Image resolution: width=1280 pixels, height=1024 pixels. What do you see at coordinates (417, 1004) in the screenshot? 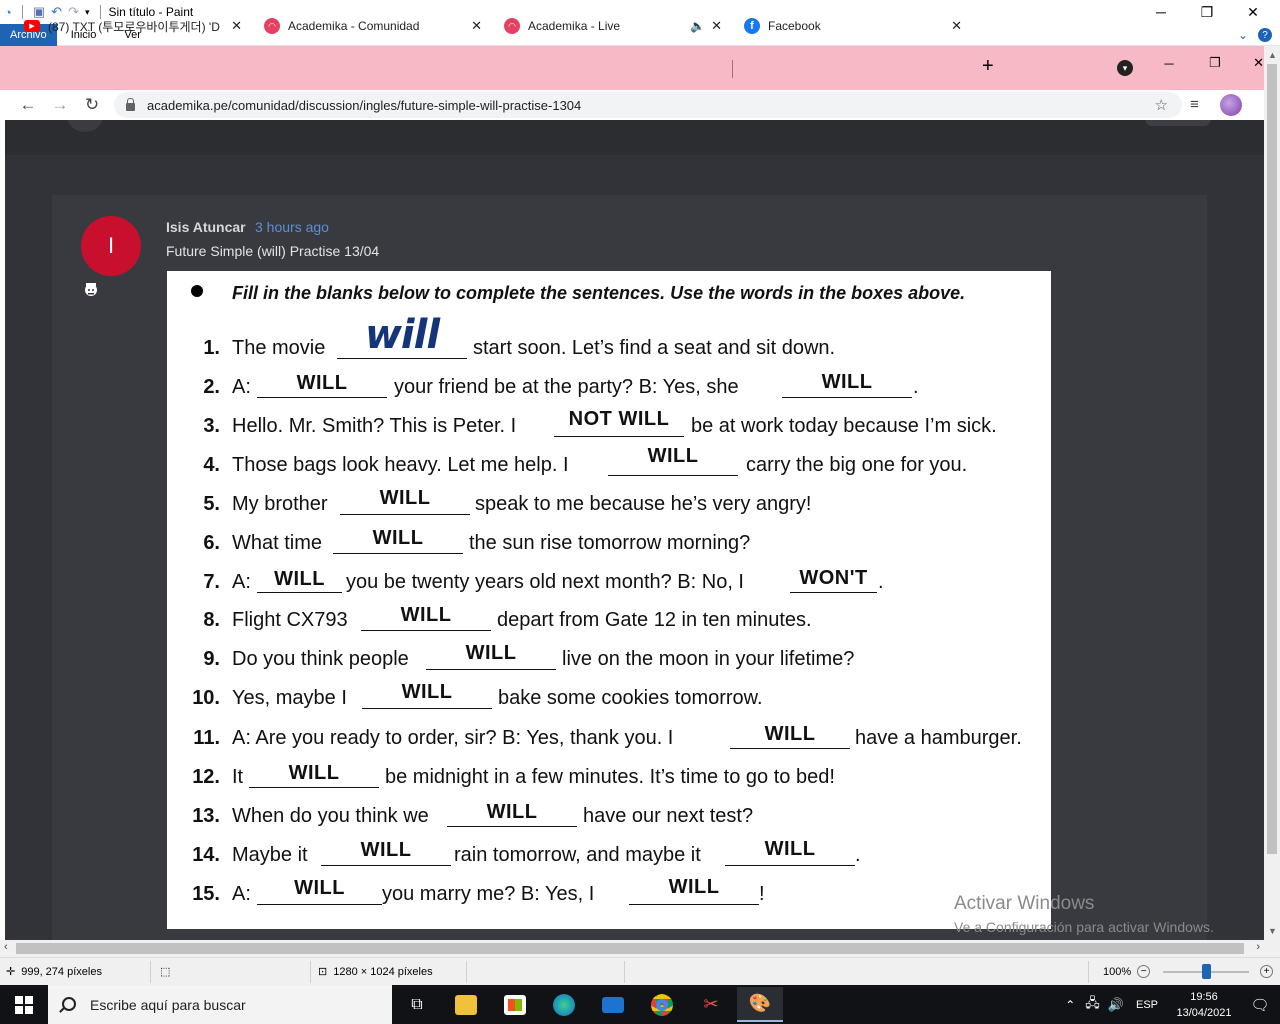
I see `task-view-icon: ⧉` at bounding box center [417, 1004].